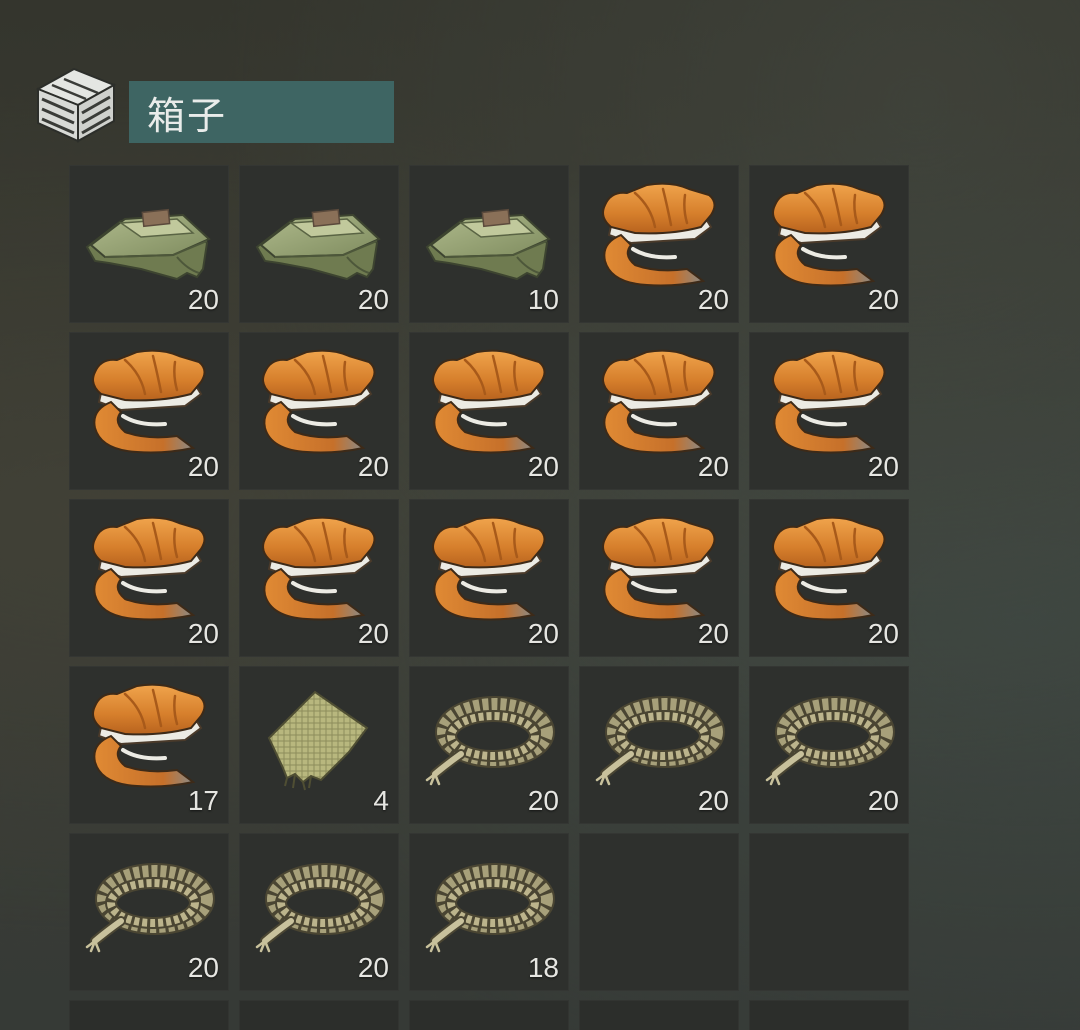  Describe the element at coordinates (543, 967) in the screenshot. I see `item-quantity: 18` at that location.